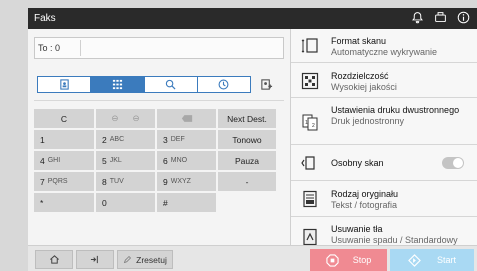 The height and width of the screenshot is (271, 477). I want to click on key-0: 0, so click(125, 202).